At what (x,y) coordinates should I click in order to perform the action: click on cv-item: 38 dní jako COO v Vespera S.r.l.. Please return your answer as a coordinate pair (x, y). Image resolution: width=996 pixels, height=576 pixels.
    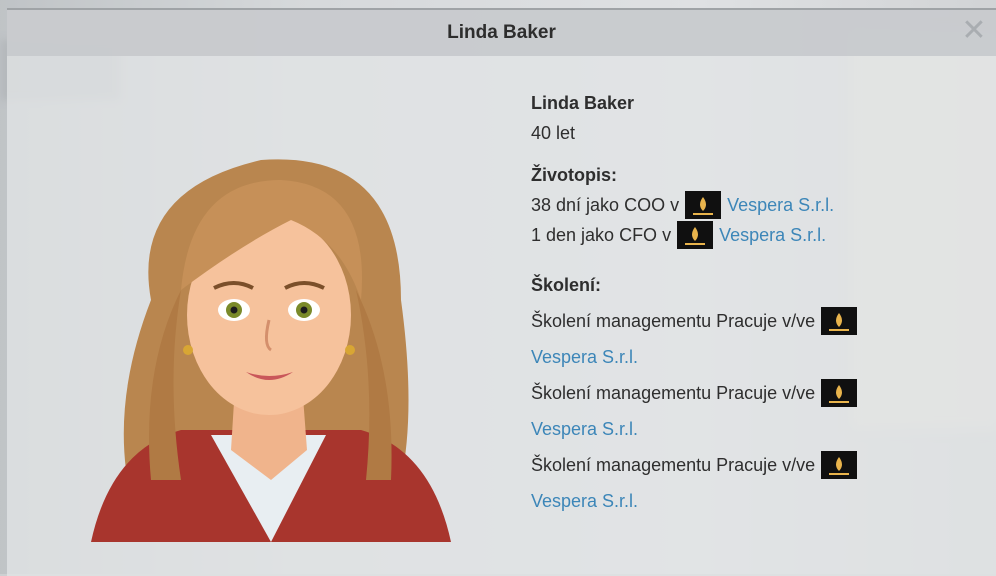
    Looking at the image, I should click on (751, 205).